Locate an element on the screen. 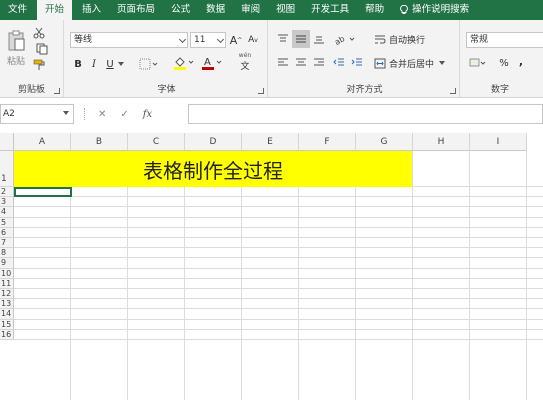 The height and width of the screenshot is (400, 543). tab-data: 数据 is located at coordinates (215, 10).